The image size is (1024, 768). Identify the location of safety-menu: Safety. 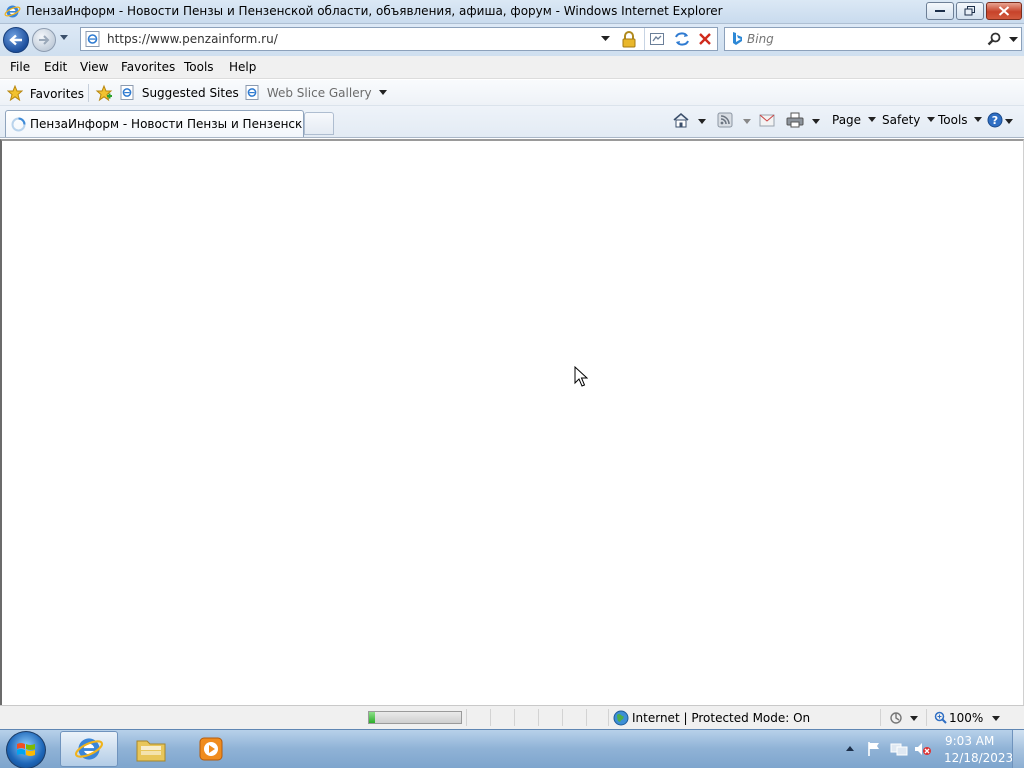
(909, 120).